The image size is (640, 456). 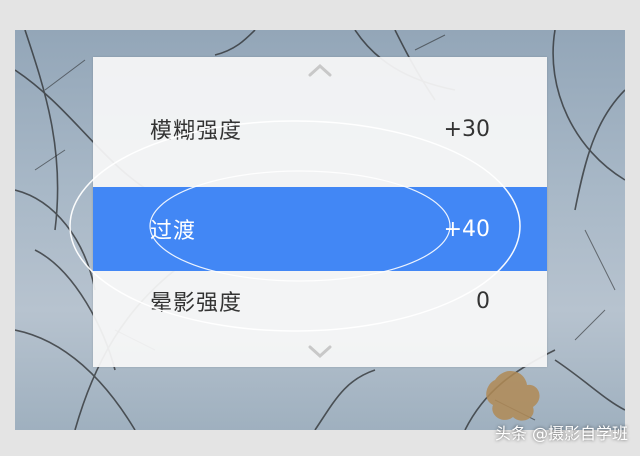 I want to click on item-label: 模糊强度, so click(x=196, y=131).